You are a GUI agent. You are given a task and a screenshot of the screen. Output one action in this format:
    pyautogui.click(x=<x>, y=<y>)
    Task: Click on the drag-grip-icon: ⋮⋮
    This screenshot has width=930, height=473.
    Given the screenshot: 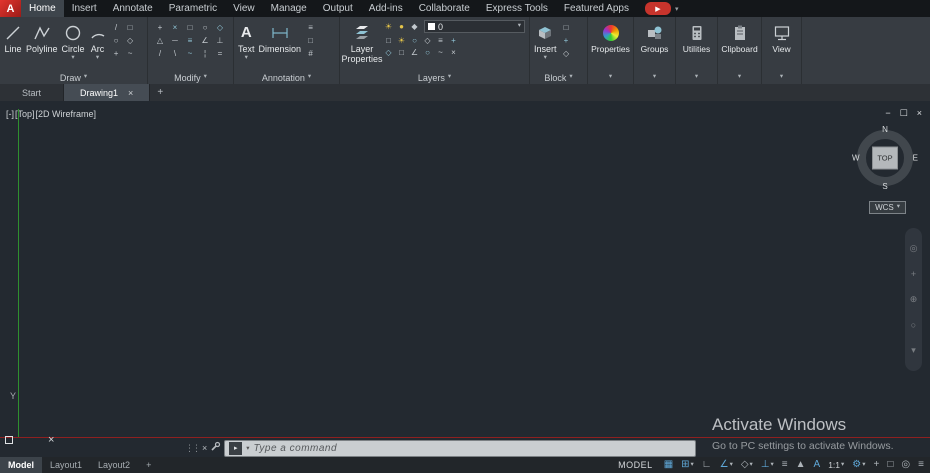 What is the action you would take?
    pyautogui.click(x=193, y=448)
    